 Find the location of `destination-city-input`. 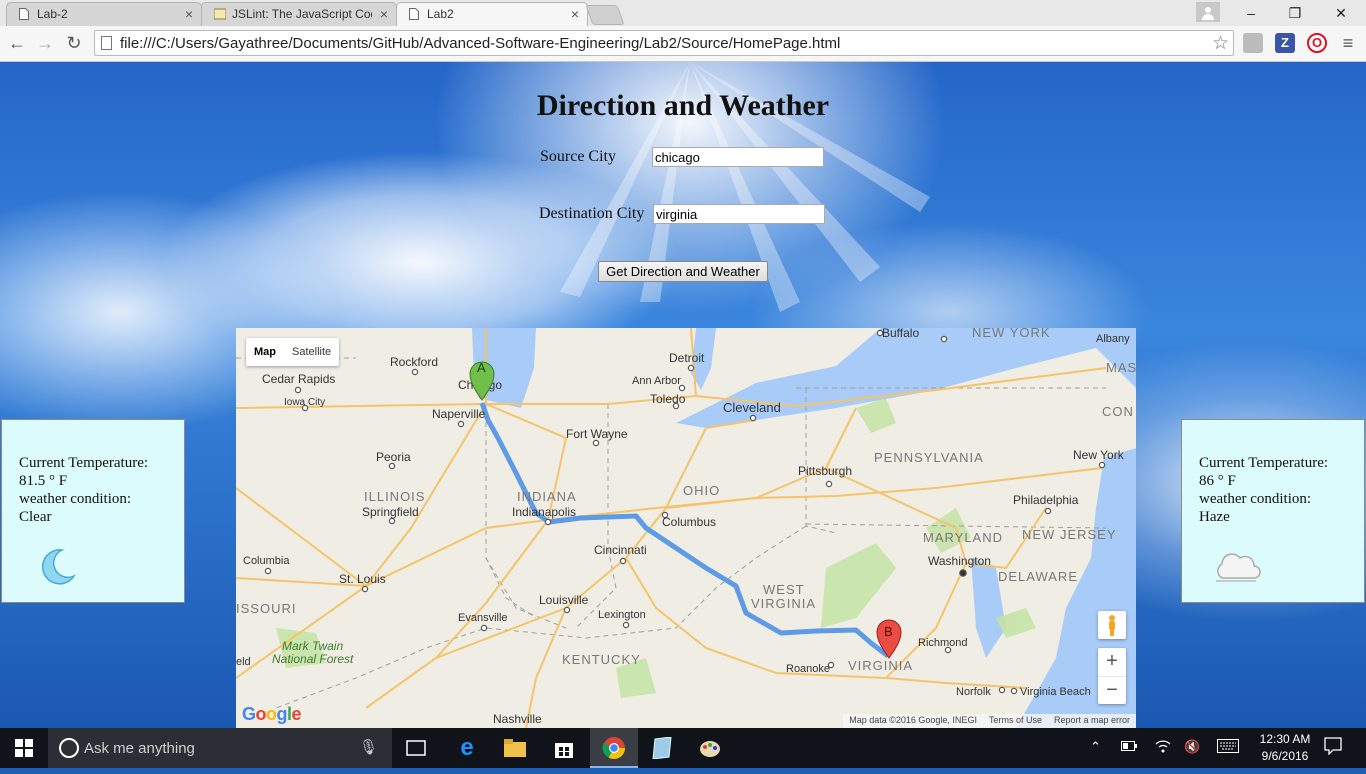

destination-city-input is located at coordinates (739, 214).